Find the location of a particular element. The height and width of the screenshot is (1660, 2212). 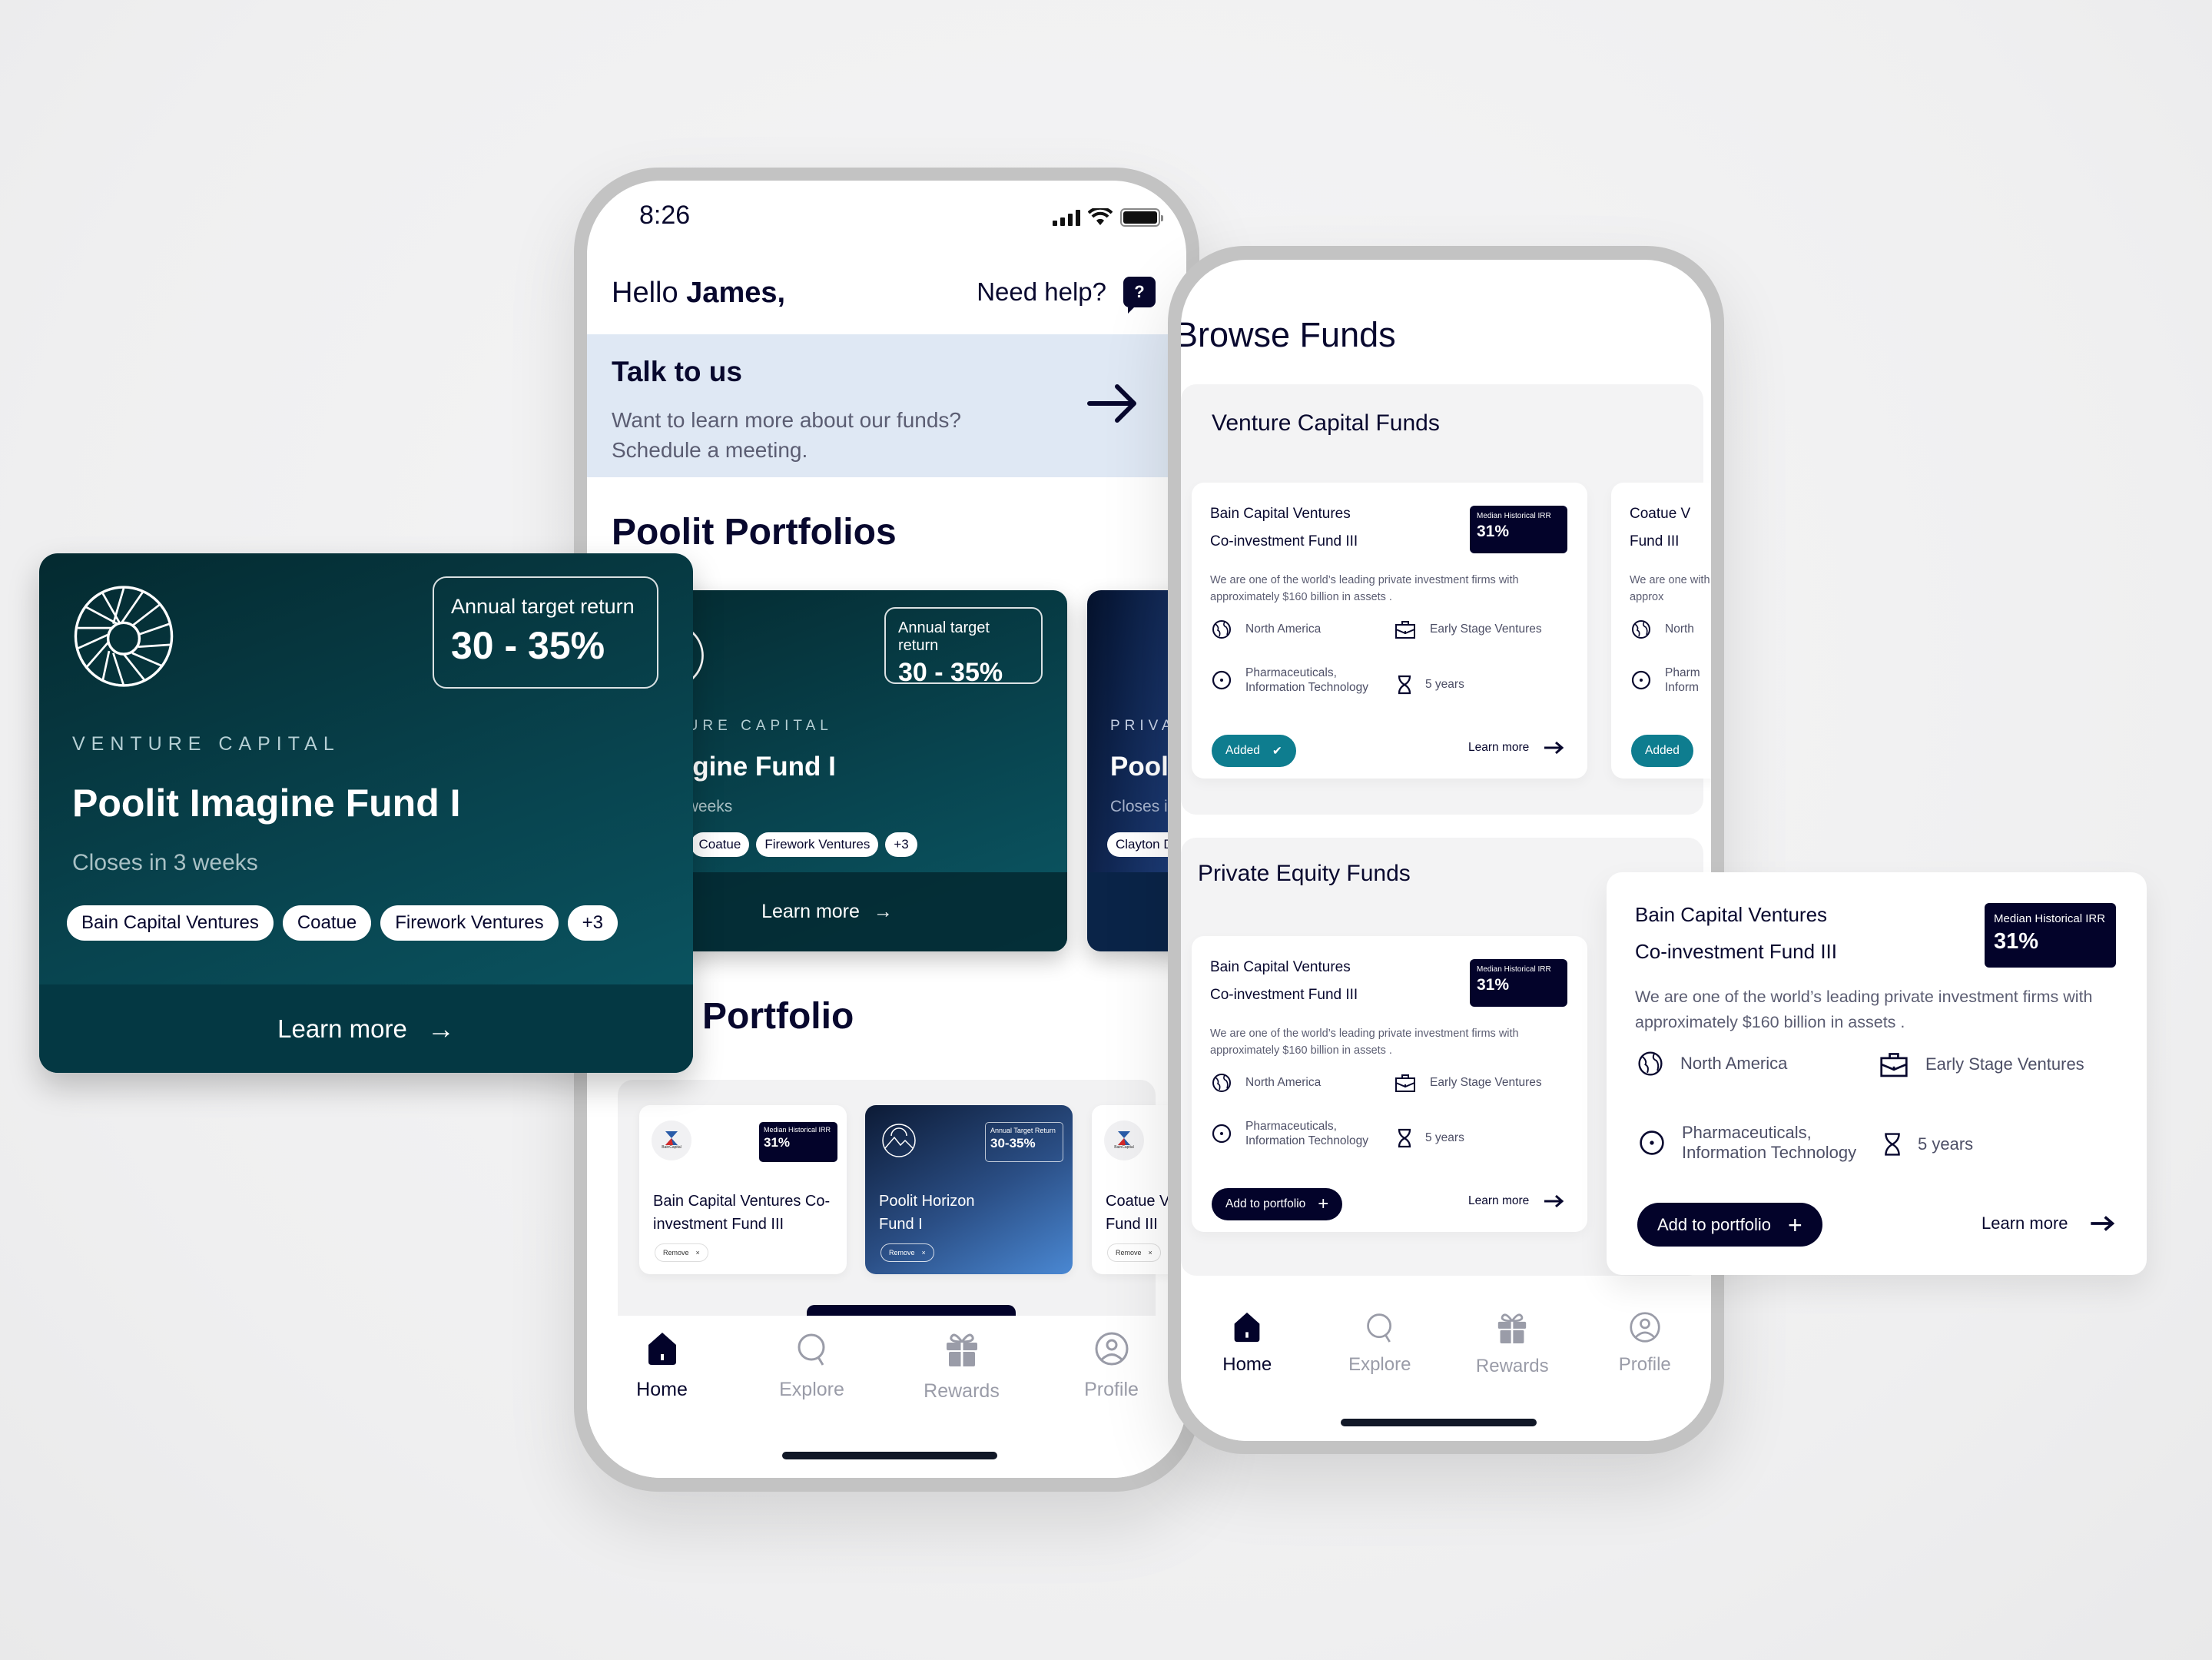

talk-line-2: Schedule a meeting. is located at coordinates (710, 450).